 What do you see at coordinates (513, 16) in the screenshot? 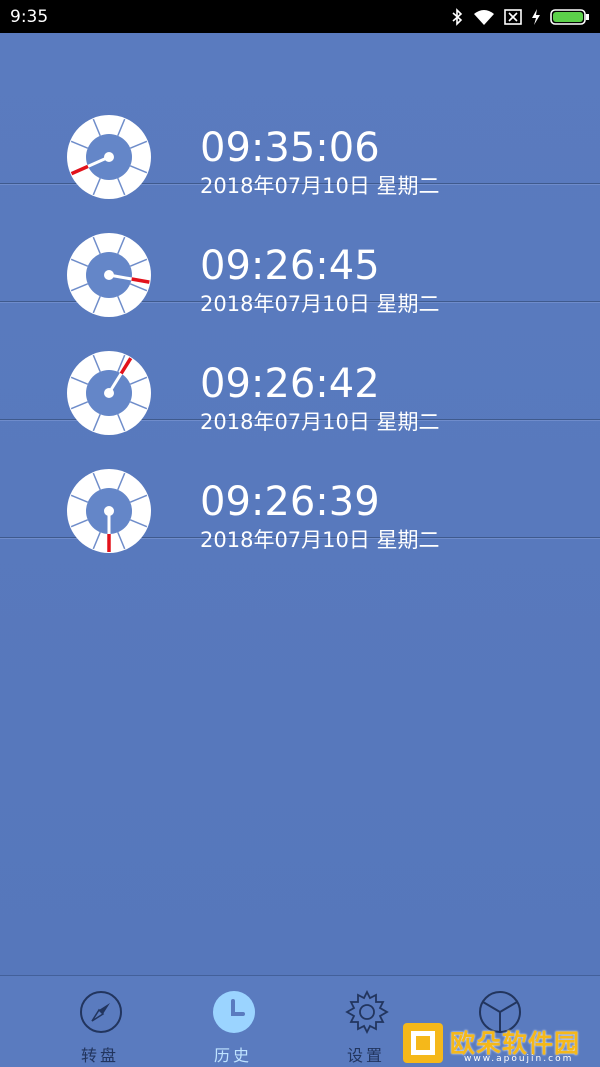
I see `sim-off-icon` at bounding box center [513, 16].